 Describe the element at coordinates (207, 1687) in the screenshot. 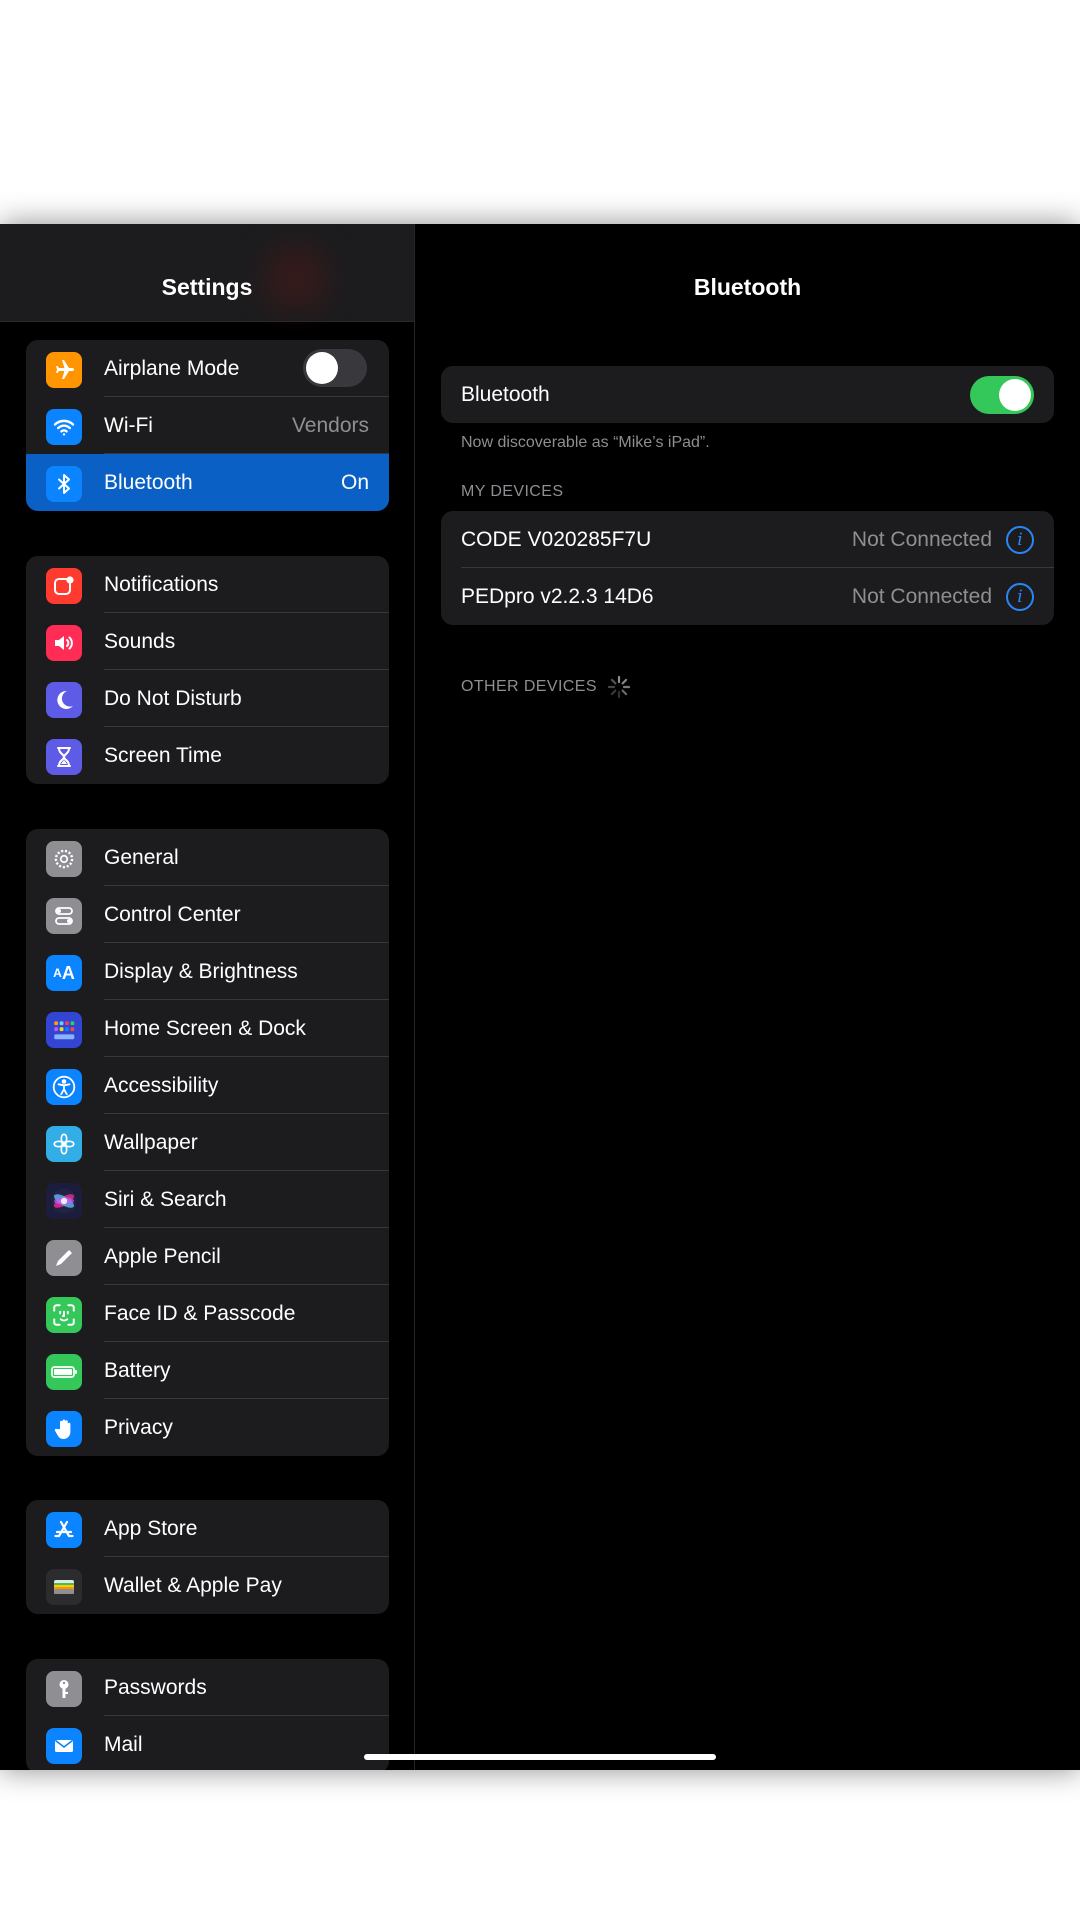

I see `sidebar-item-passwords: Passwords` at that location.